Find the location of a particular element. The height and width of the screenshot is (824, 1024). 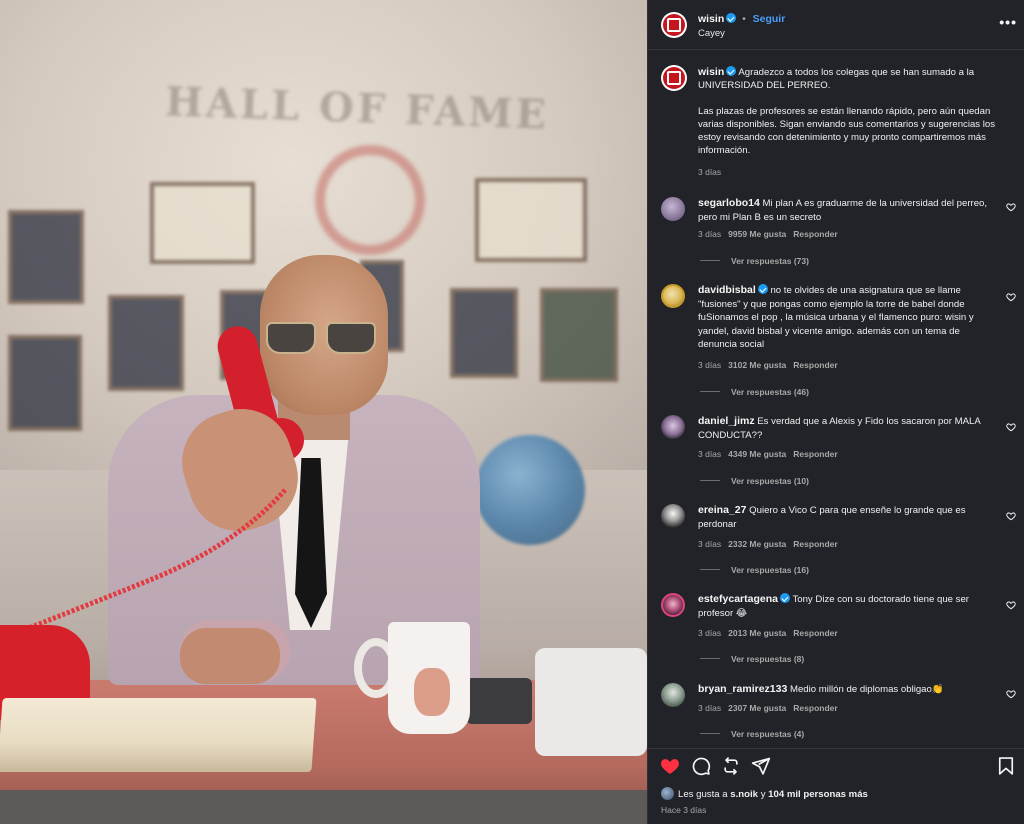

view-replies-button: Ver respuestas (46) is located at coordinates (754, 392).